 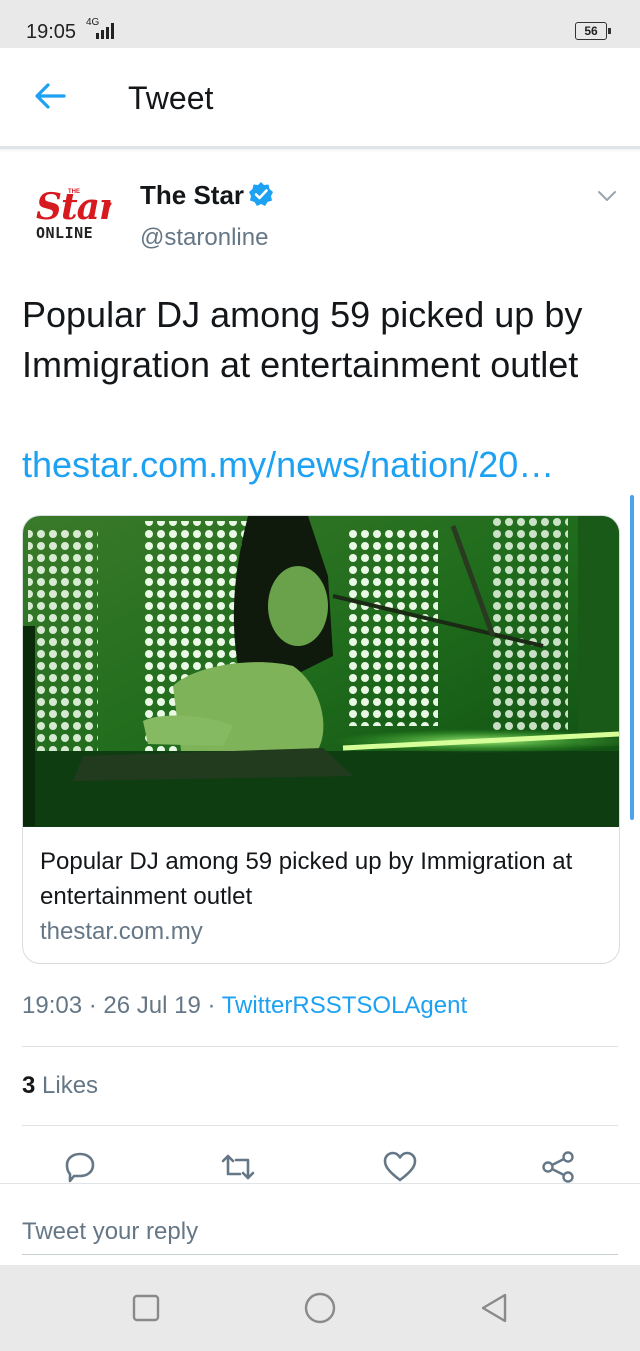 What do you see at coordinates (152, 1005) in the screenshot?
I see `tweet-date: 26 Jul 19` at bounding box center [152, 1005].